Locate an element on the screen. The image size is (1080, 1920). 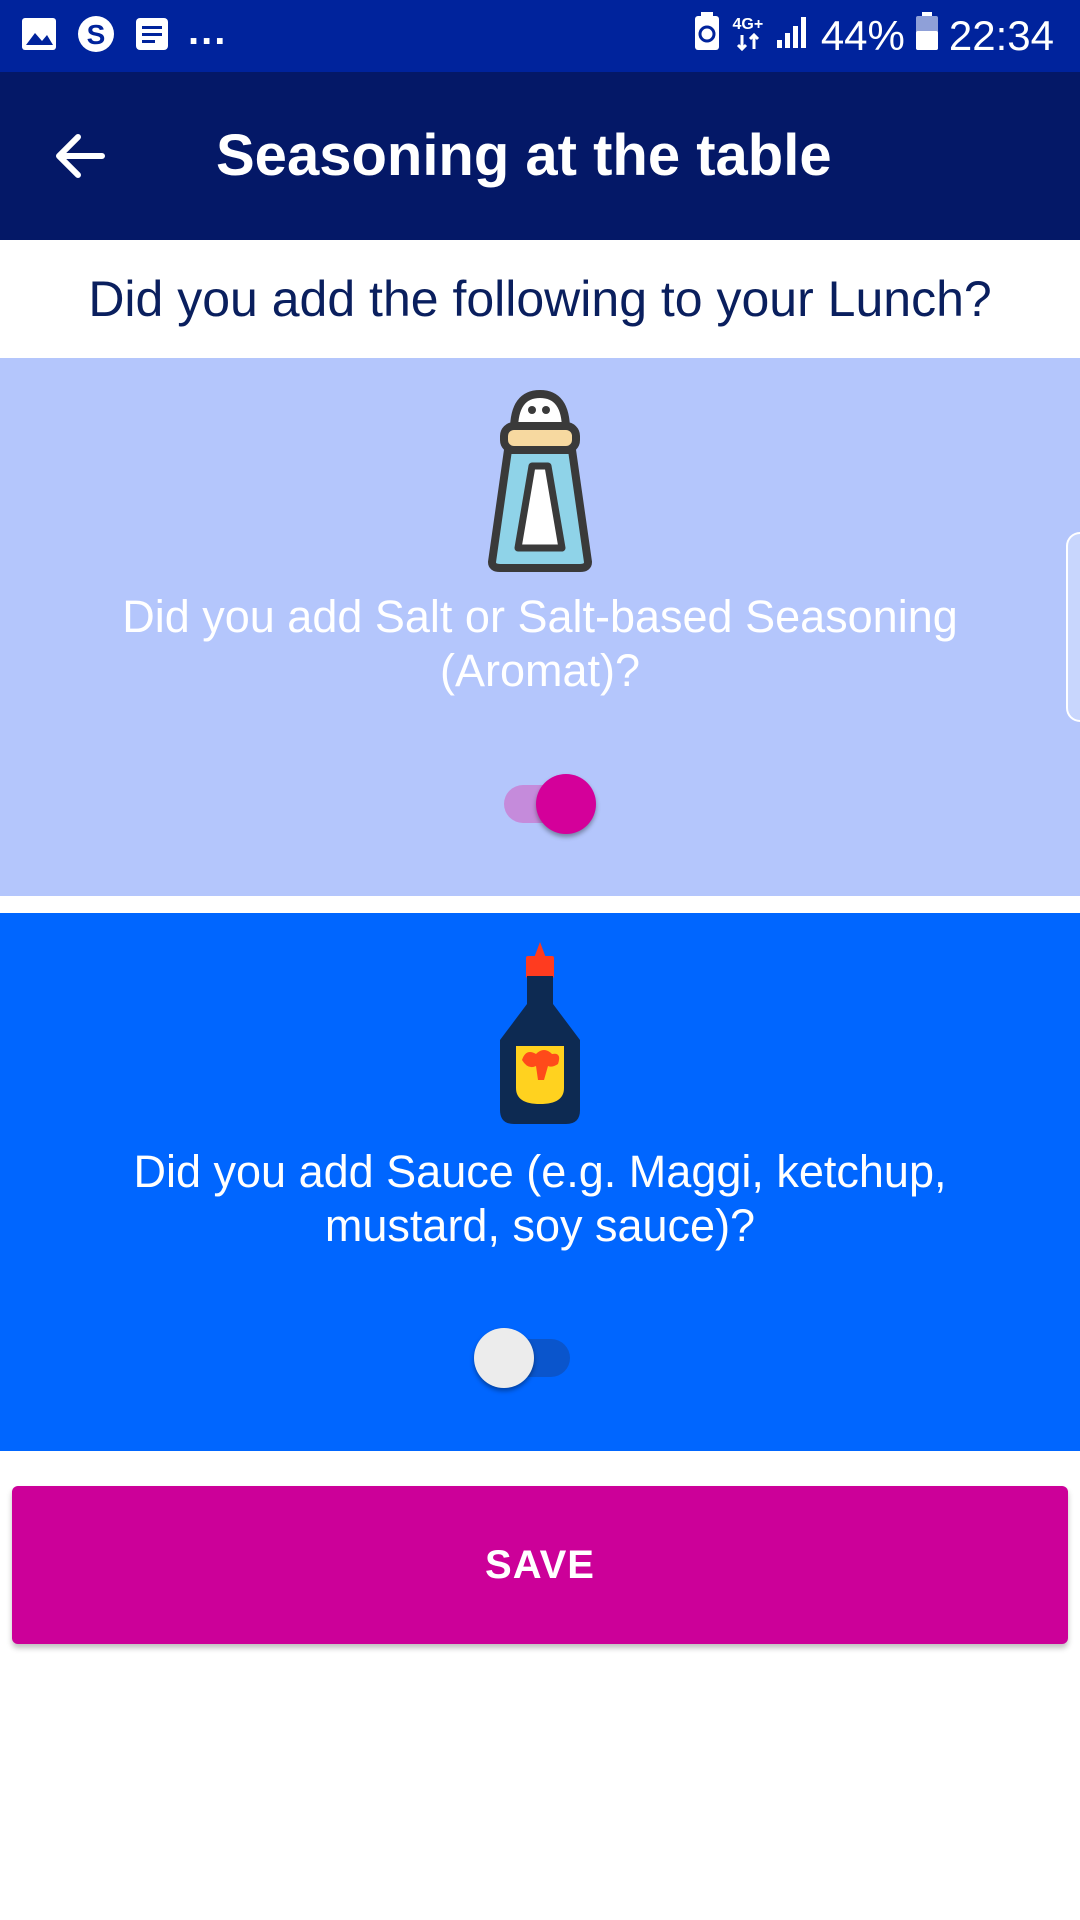
app-bar: Seasoning at the table is located at coordinates (540, 156).